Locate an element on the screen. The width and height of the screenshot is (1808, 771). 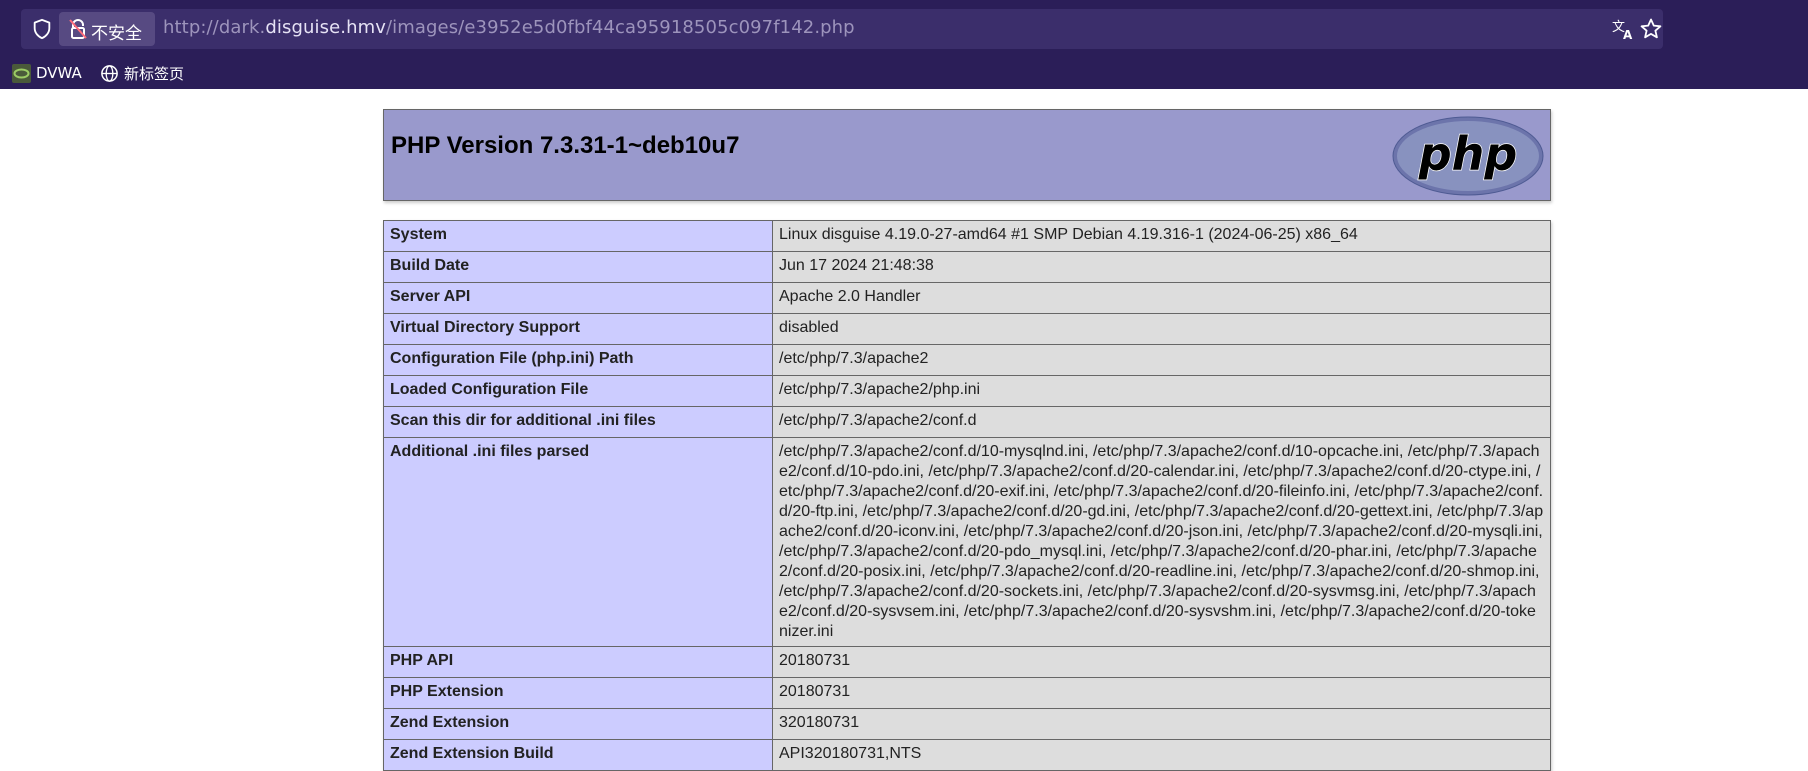
setting-value: 320180731 is located at coordinates (1161, 724).